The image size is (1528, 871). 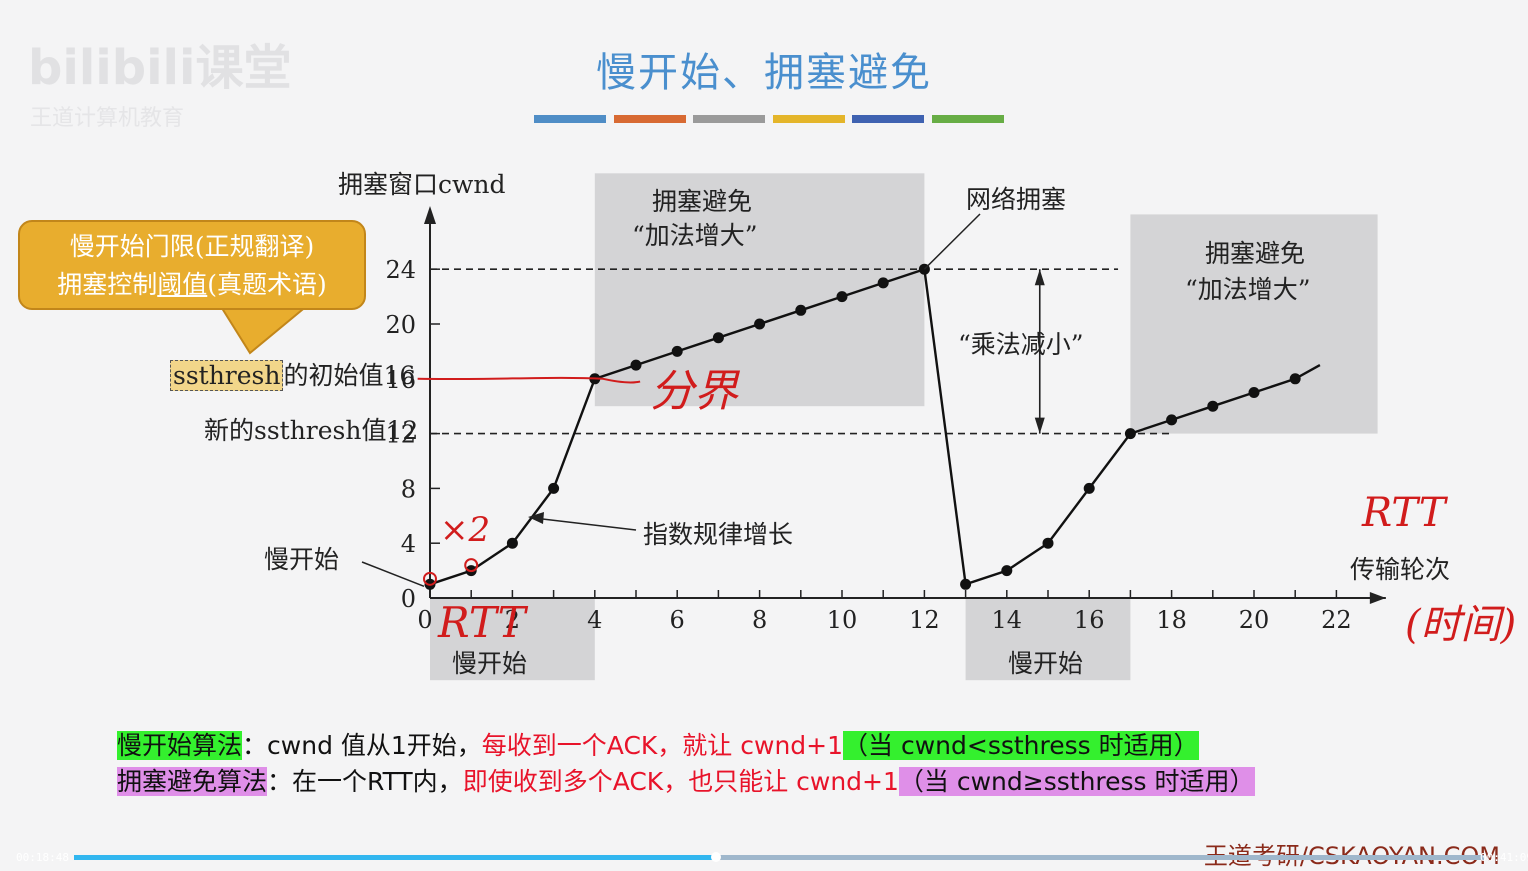 What do you see at coordinates (1171, 620) in the screenshot?
I see `x-tick-label: 18` at bounding box center [1171, 620].